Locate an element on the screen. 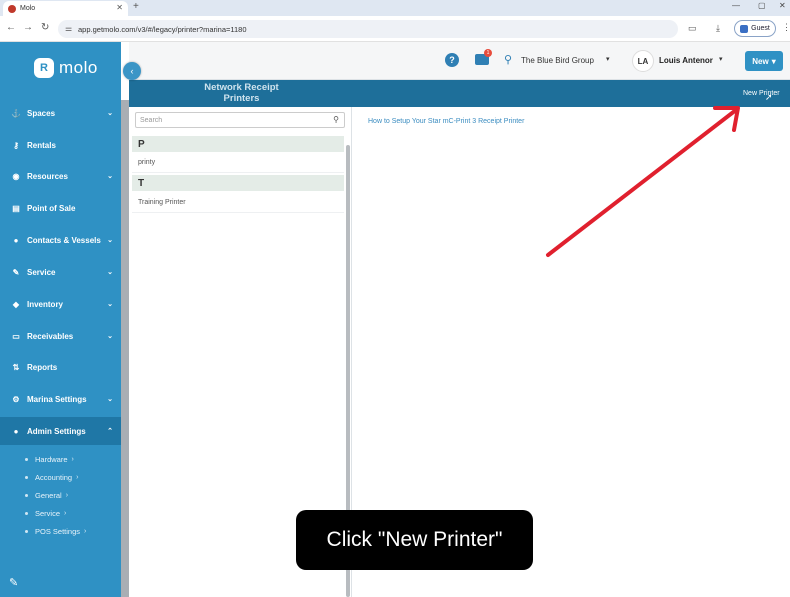 This screenshot has height=597, width=790. group-header-p: P is located at coordinates (238, 144).